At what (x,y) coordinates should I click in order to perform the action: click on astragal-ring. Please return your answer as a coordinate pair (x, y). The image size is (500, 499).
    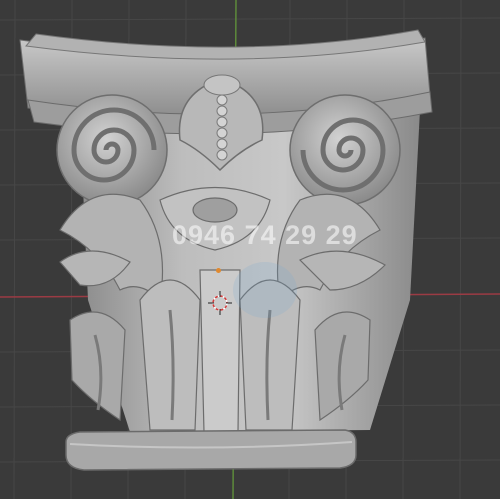
    Looking at the image, I should click on (211, 450).